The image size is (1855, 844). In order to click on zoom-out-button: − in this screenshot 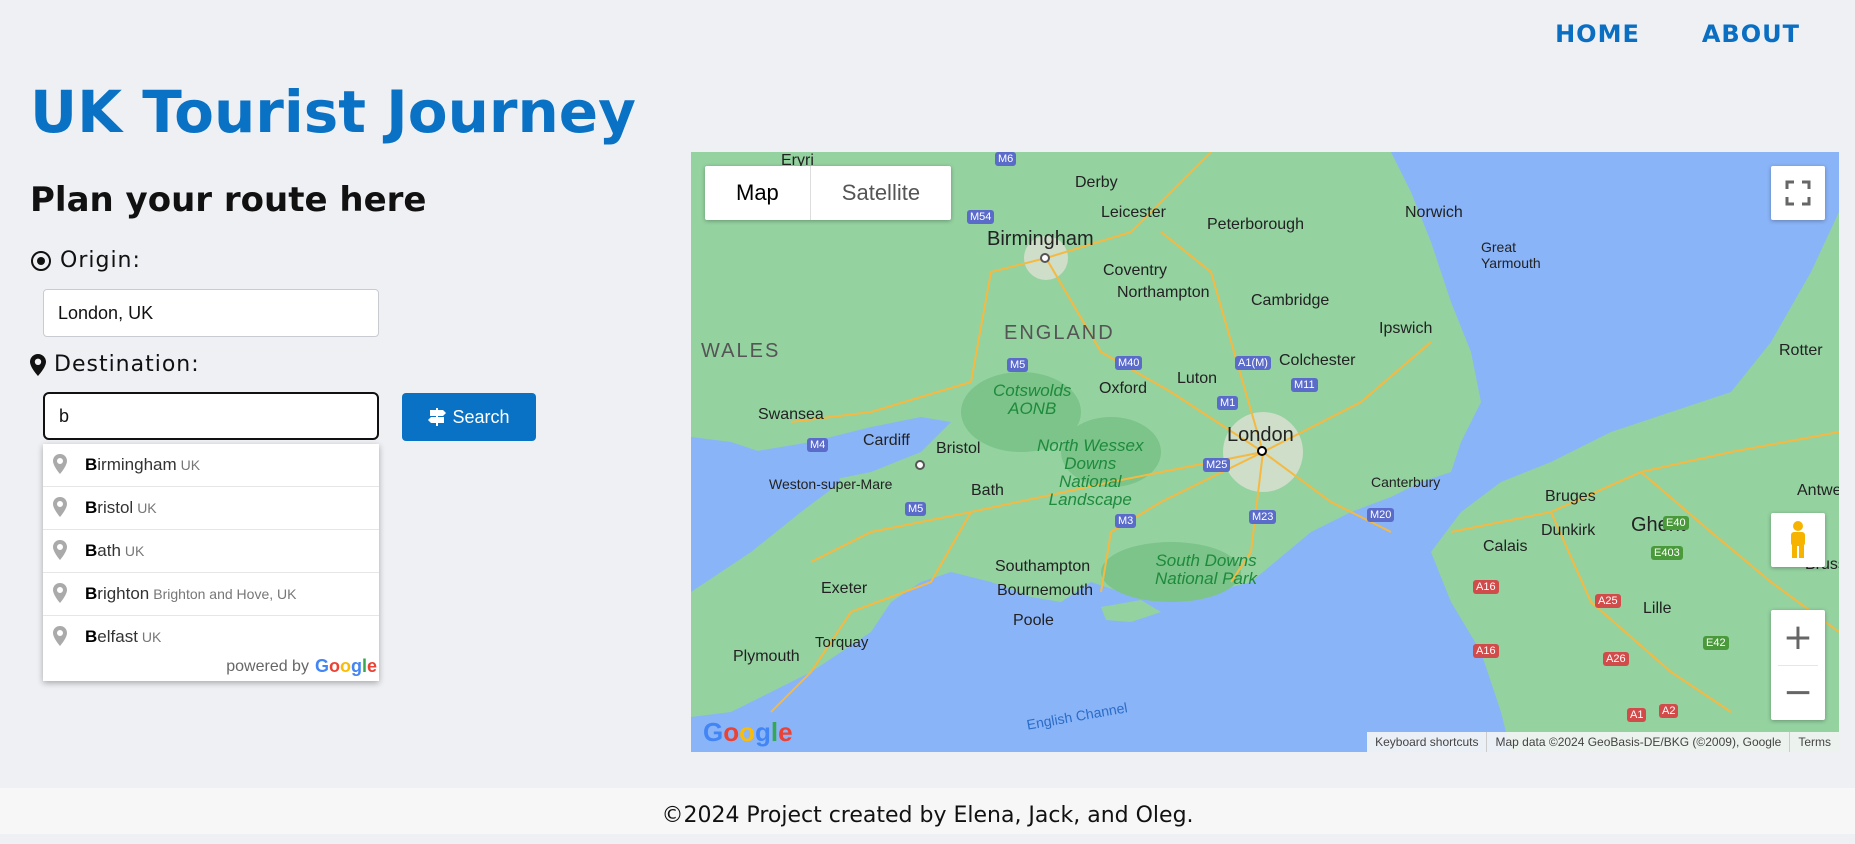, I will do `click(1798, 693)`.